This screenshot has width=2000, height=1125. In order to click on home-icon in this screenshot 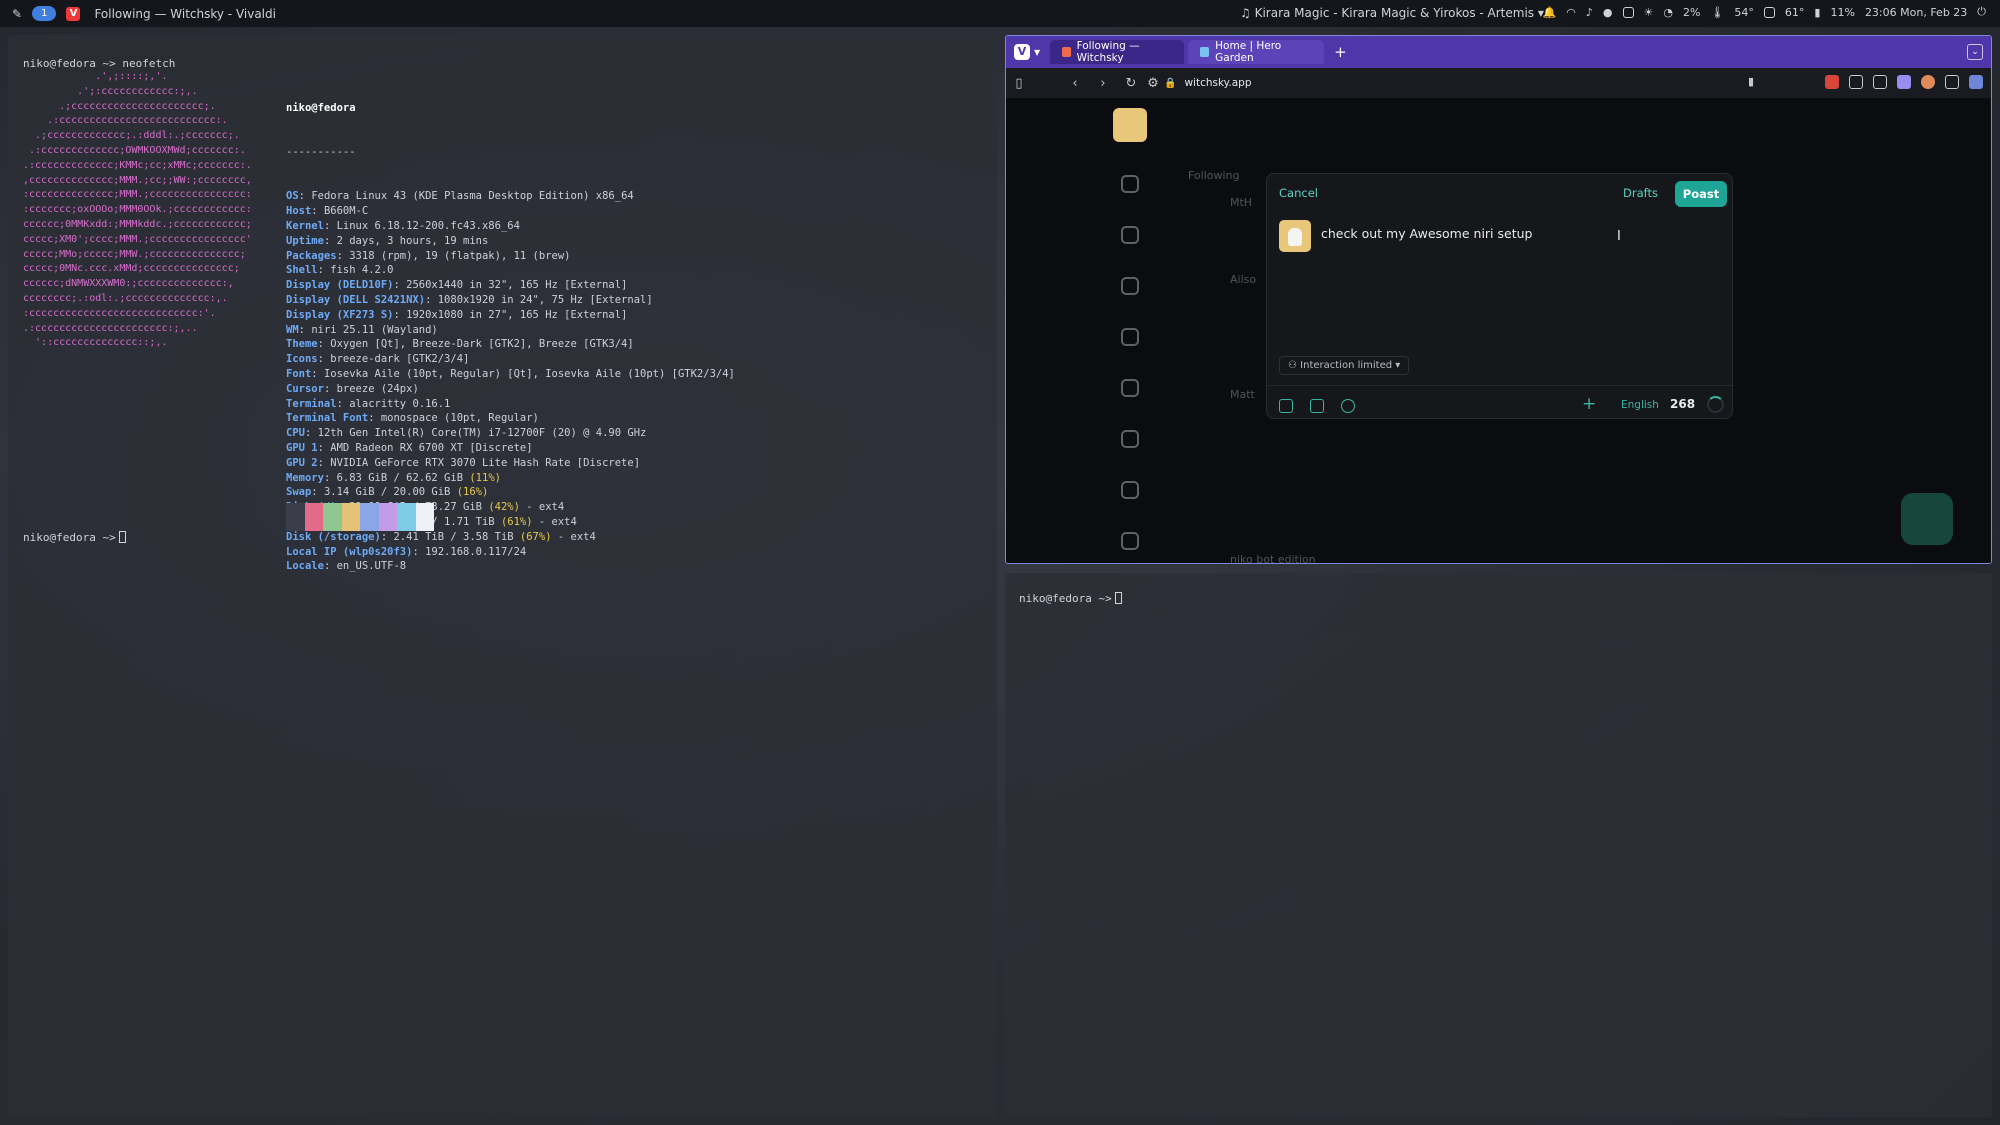, I will do `click(1130, 184)`.